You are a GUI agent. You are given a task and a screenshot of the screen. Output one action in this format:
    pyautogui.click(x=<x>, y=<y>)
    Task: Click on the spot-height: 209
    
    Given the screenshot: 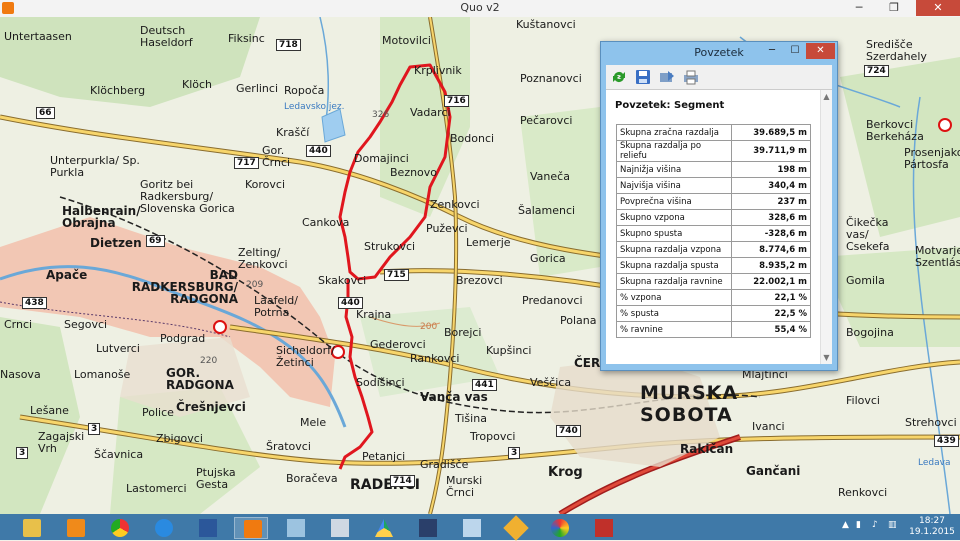 What is the action you would take?
    pyautogui.click(x=255, y=285)
    